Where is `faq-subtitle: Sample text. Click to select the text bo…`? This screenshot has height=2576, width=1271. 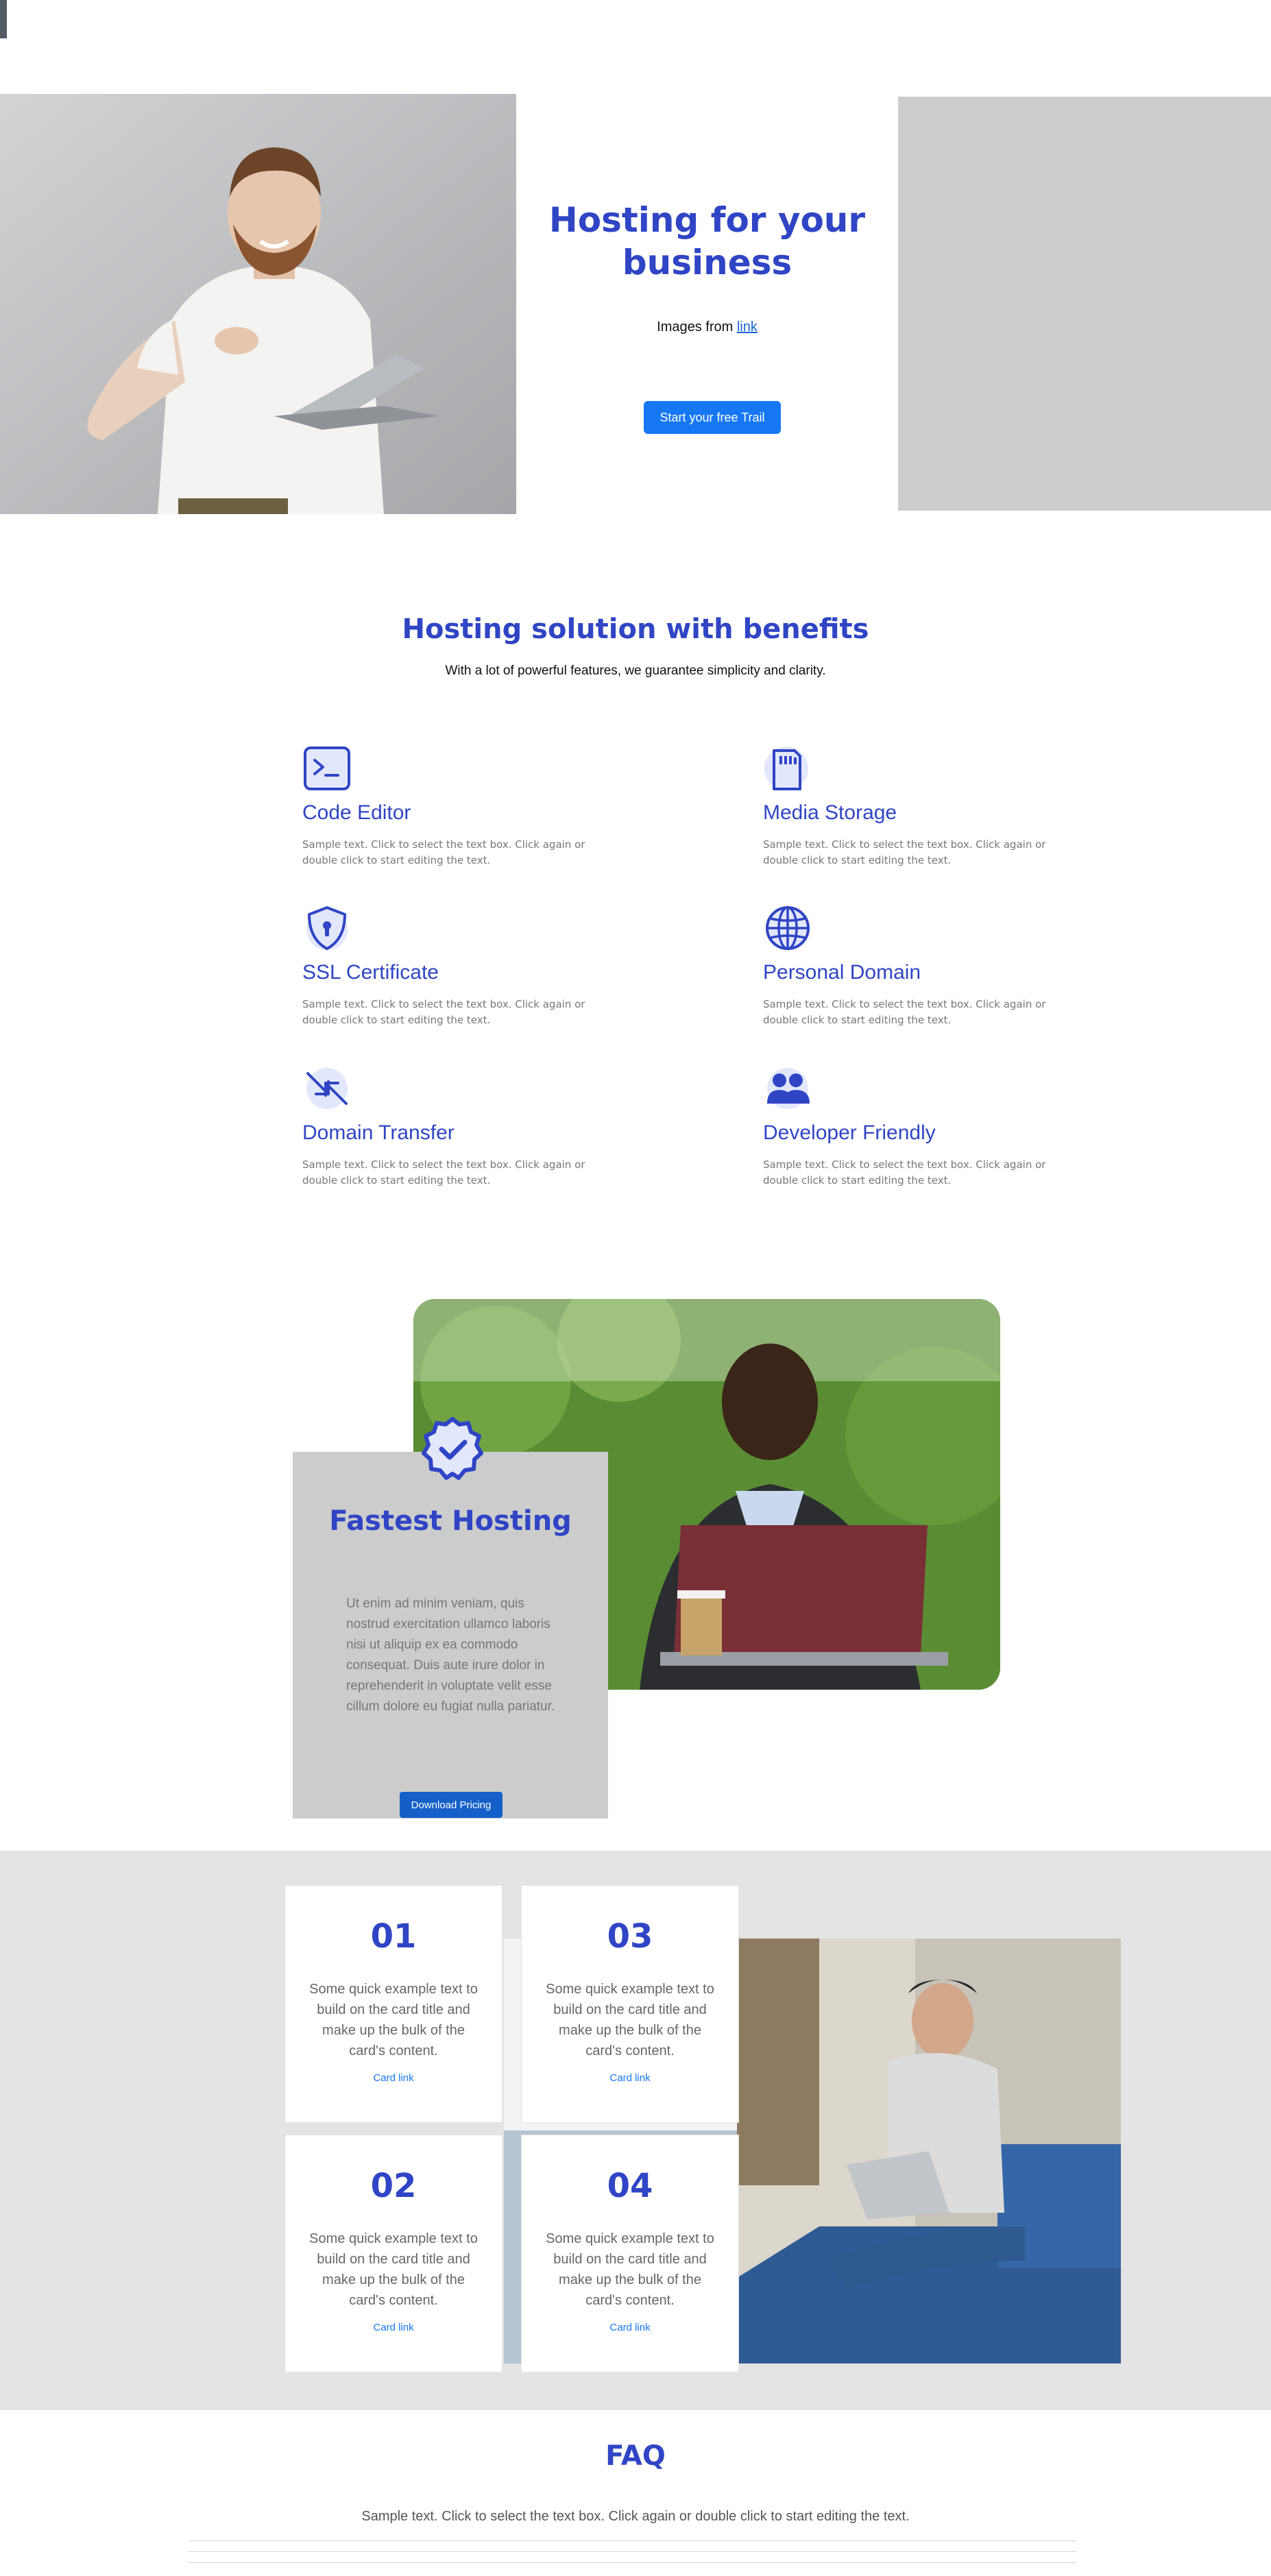 faq-subtitle: Sample text. Click to select the text bo… is located at coordinates (635, 2516).